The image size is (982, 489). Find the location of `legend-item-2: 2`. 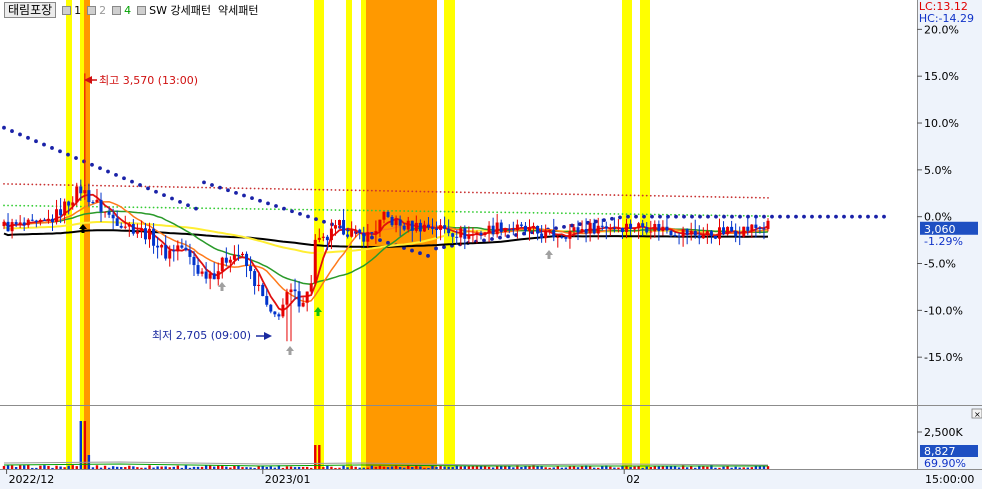

legend-item-2: 2 is located at coordinates (102, 10).